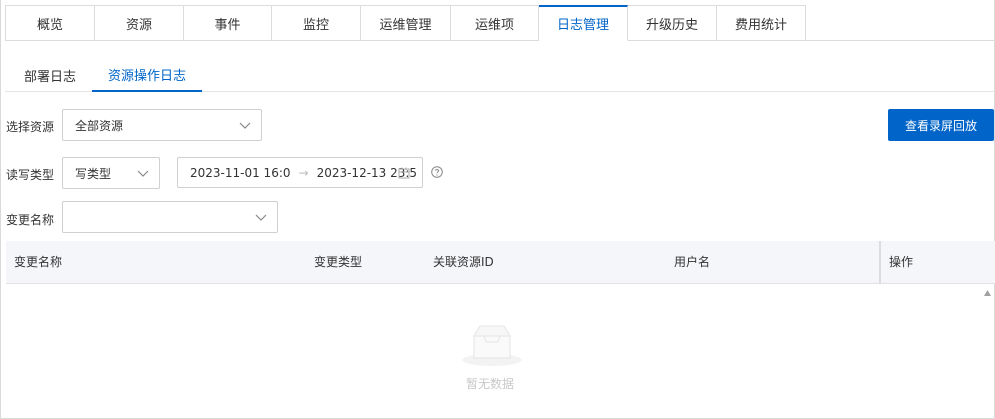 This screenshot has width=995, height=419. What do you see at coordinates (228, 23) in the screenshot?
I see `tab-events: 事件` at bounding box center [228, 23].